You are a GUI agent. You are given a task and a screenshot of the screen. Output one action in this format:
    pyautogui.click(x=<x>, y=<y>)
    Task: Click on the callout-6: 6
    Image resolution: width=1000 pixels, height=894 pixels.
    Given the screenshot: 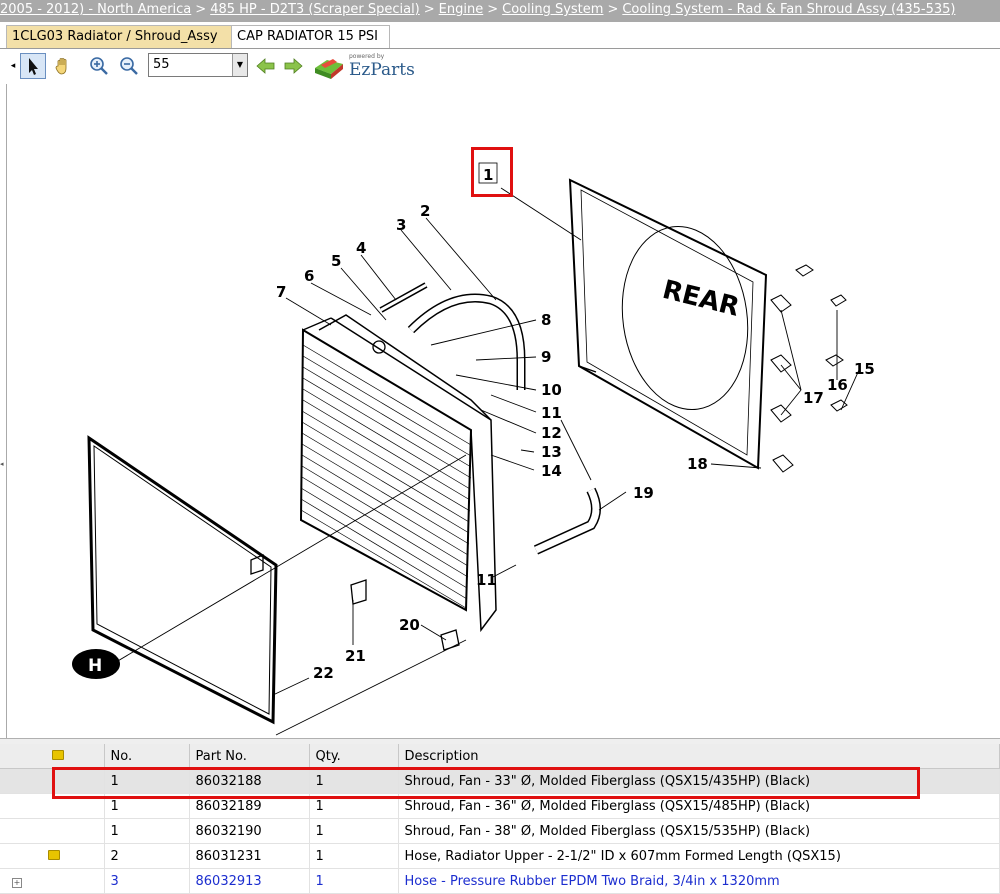 What is the action you would take?
    pyautogui.click(x=309, y=276)
    